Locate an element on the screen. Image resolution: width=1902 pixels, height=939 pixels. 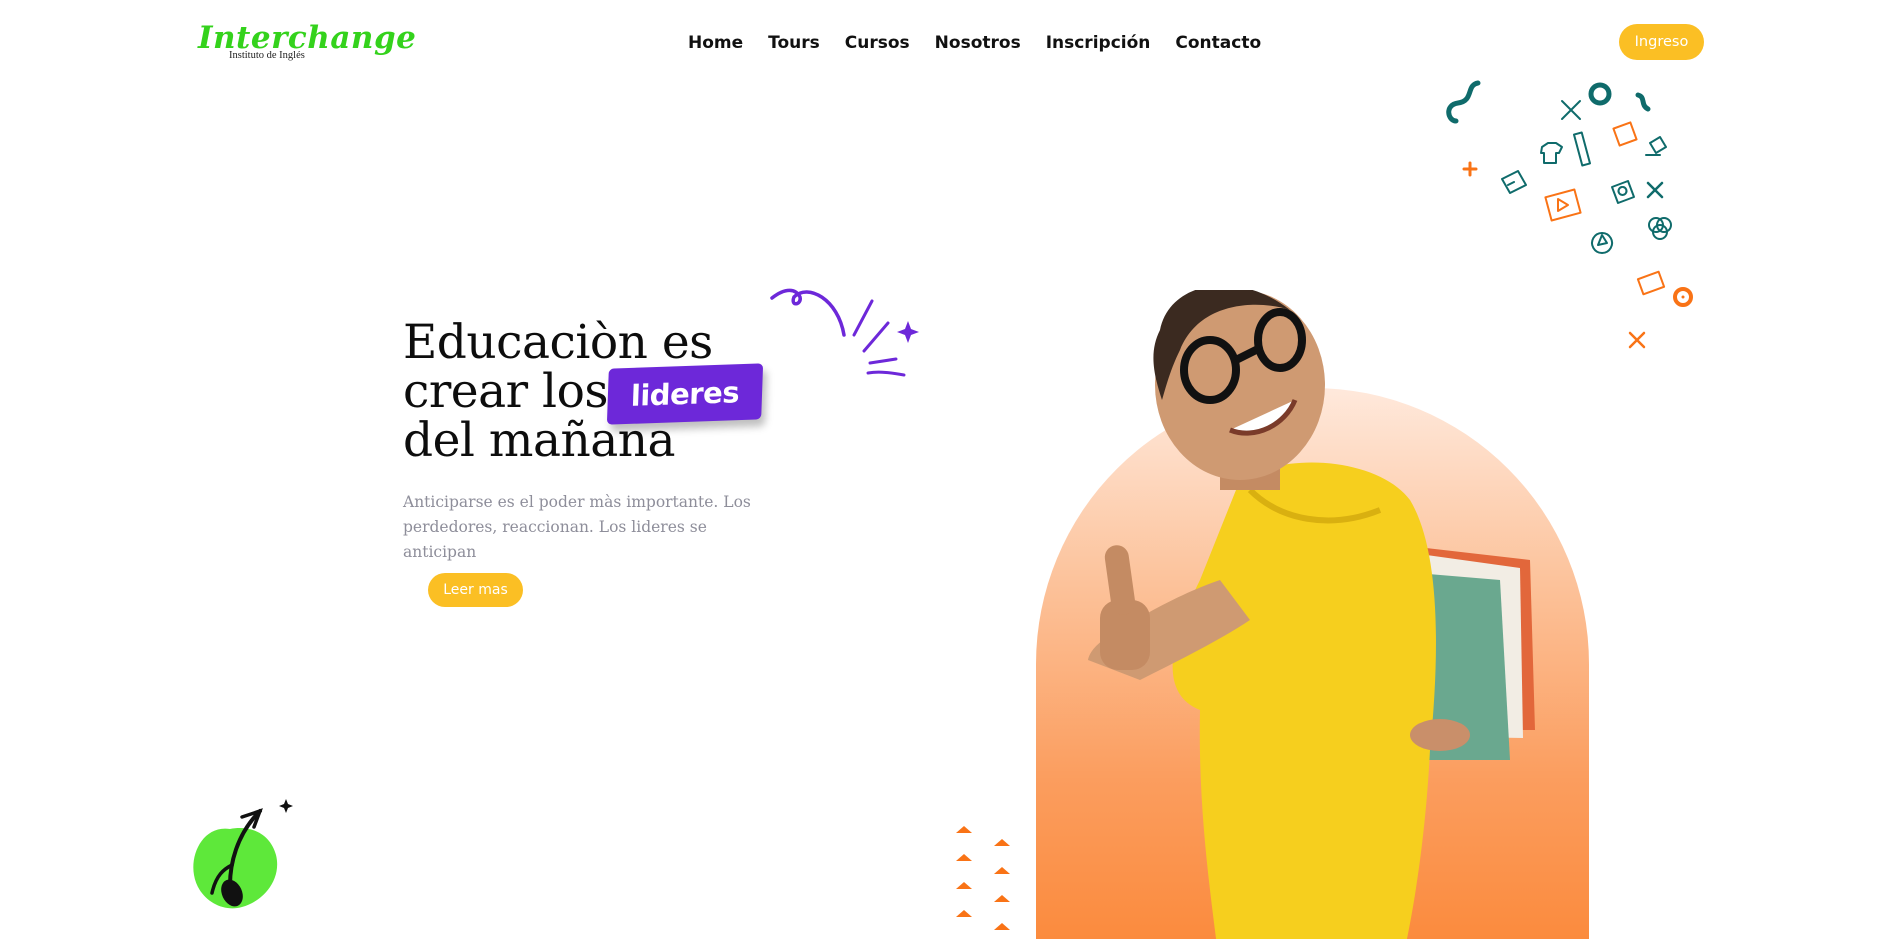
brand-logo: Interchange Instituto de Inglés is located at coordinates (307, 42).